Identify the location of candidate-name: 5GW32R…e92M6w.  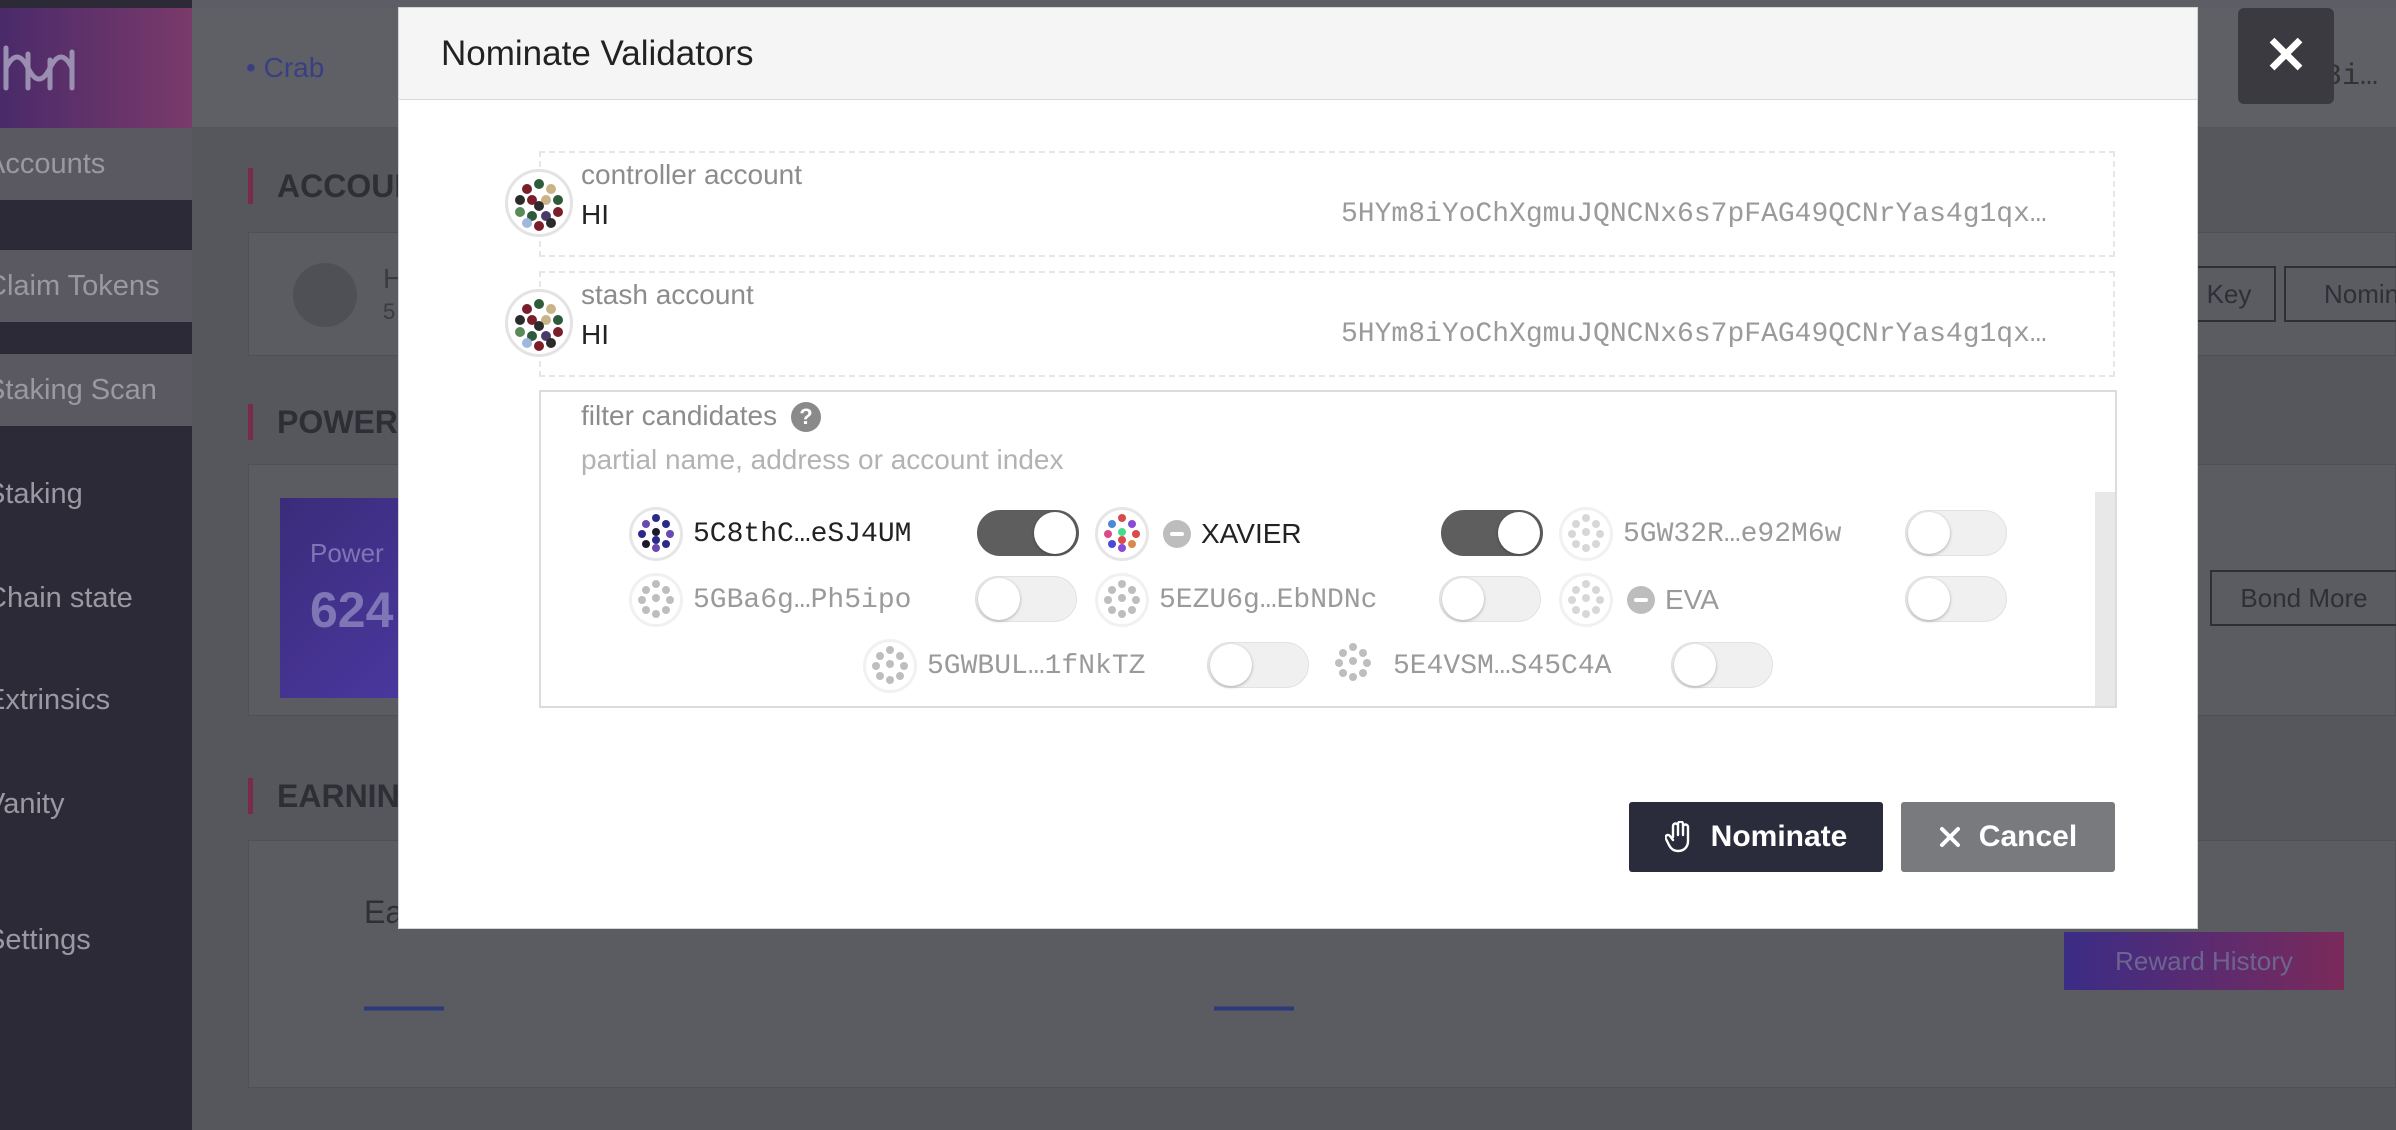
(1732, 534).